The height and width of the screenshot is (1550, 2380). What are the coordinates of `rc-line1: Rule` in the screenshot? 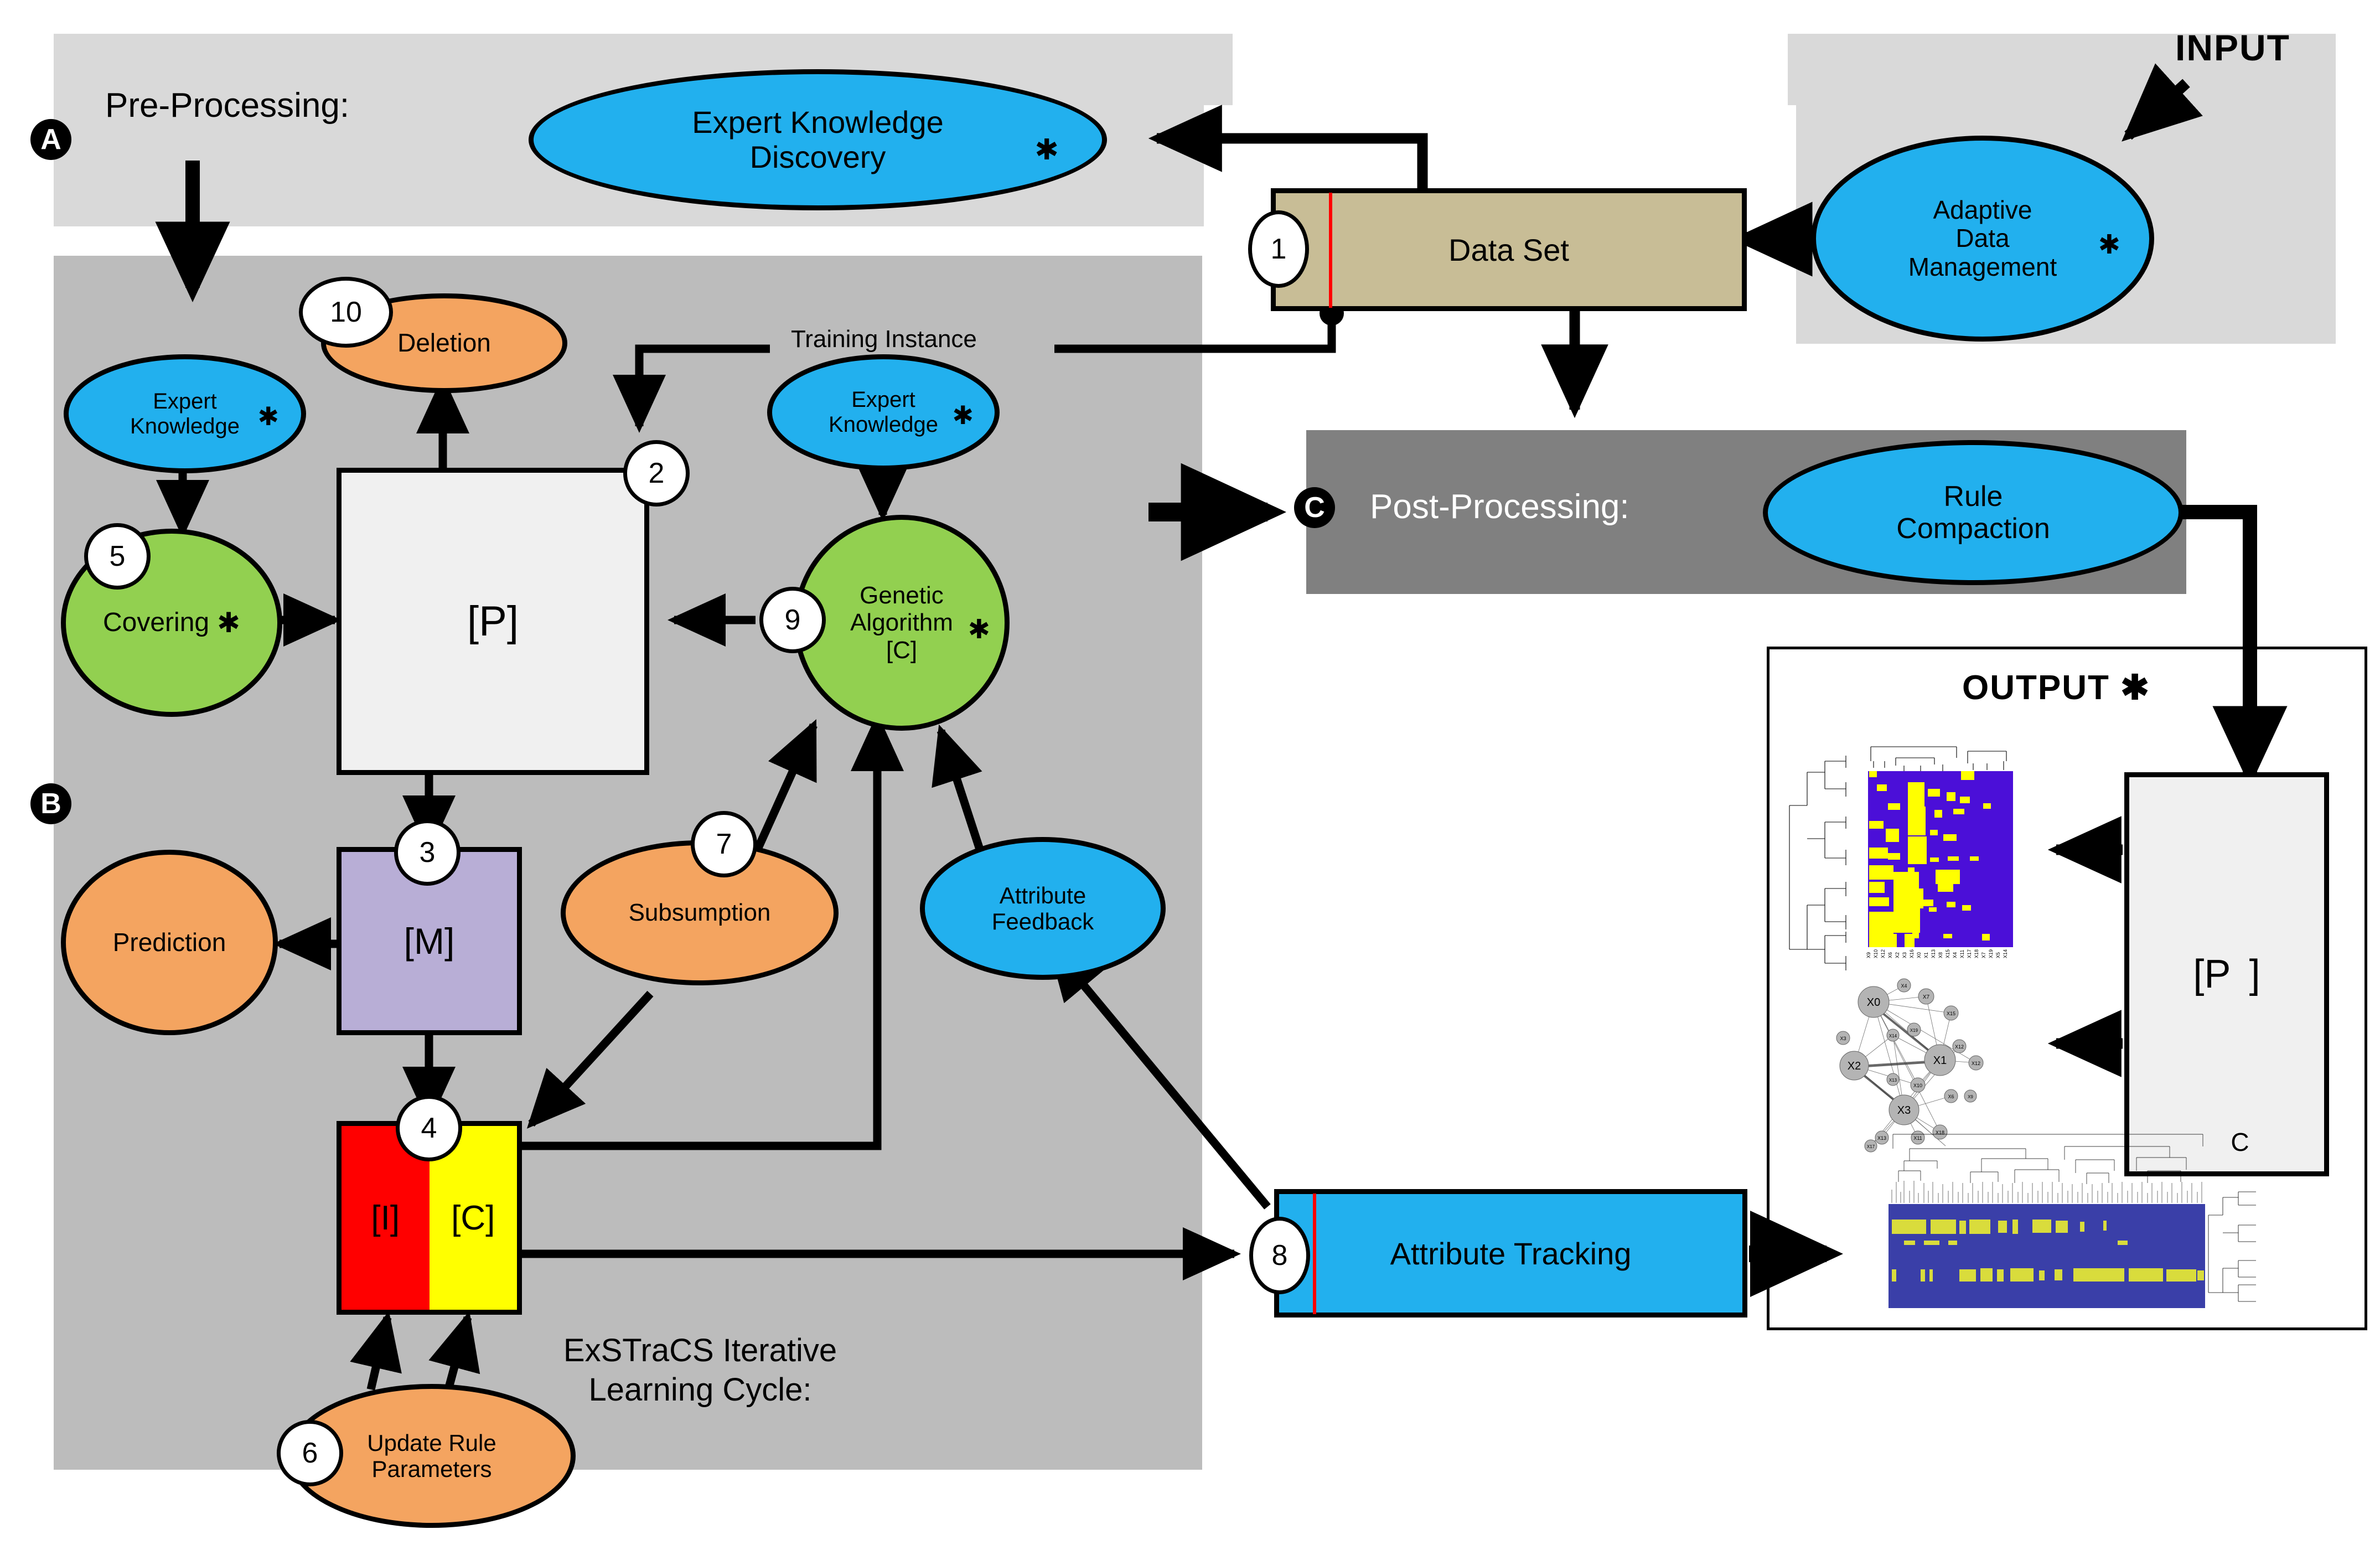 It's located at (1973, 496).